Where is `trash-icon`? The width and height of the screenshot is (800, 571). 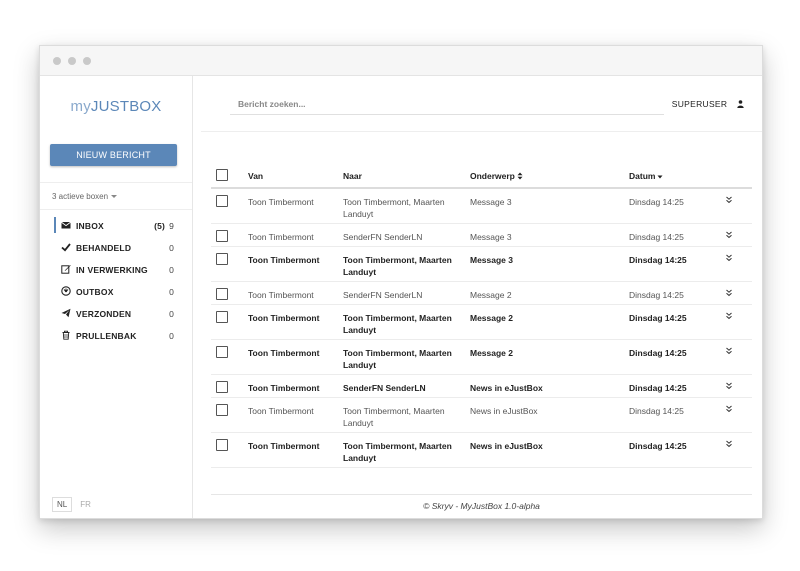
trash-icon is located at coordinates (66, 335).